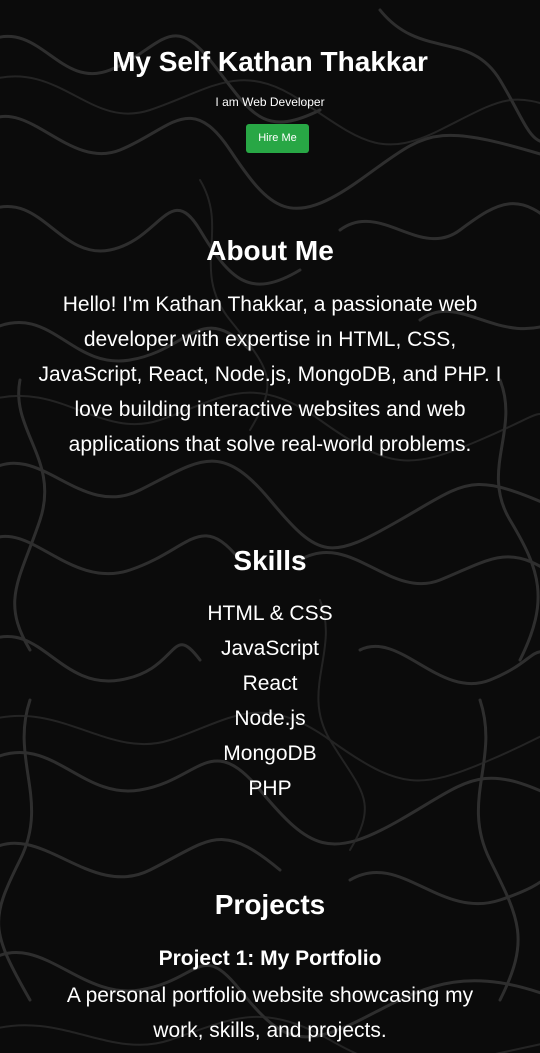 The width and height of the screenshot is (540, 1053). What do you see at coordinates (270, 683) in the screenshot?
I see `skill-item: React` at bounding box center [270, 683].